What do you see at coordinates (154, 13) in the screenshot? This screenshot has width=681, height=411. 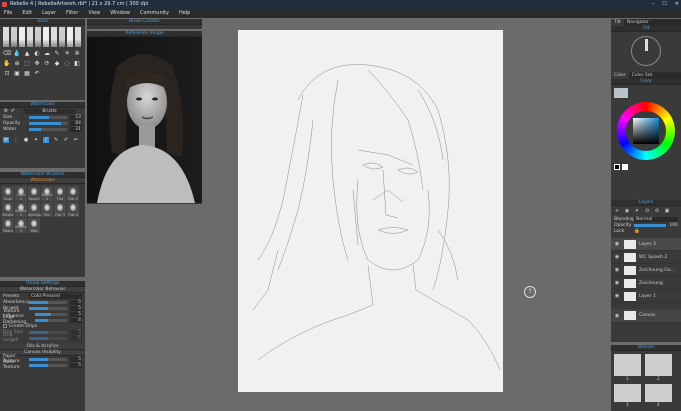 I see `menu-community: Community` at bounding box center [154, 13].